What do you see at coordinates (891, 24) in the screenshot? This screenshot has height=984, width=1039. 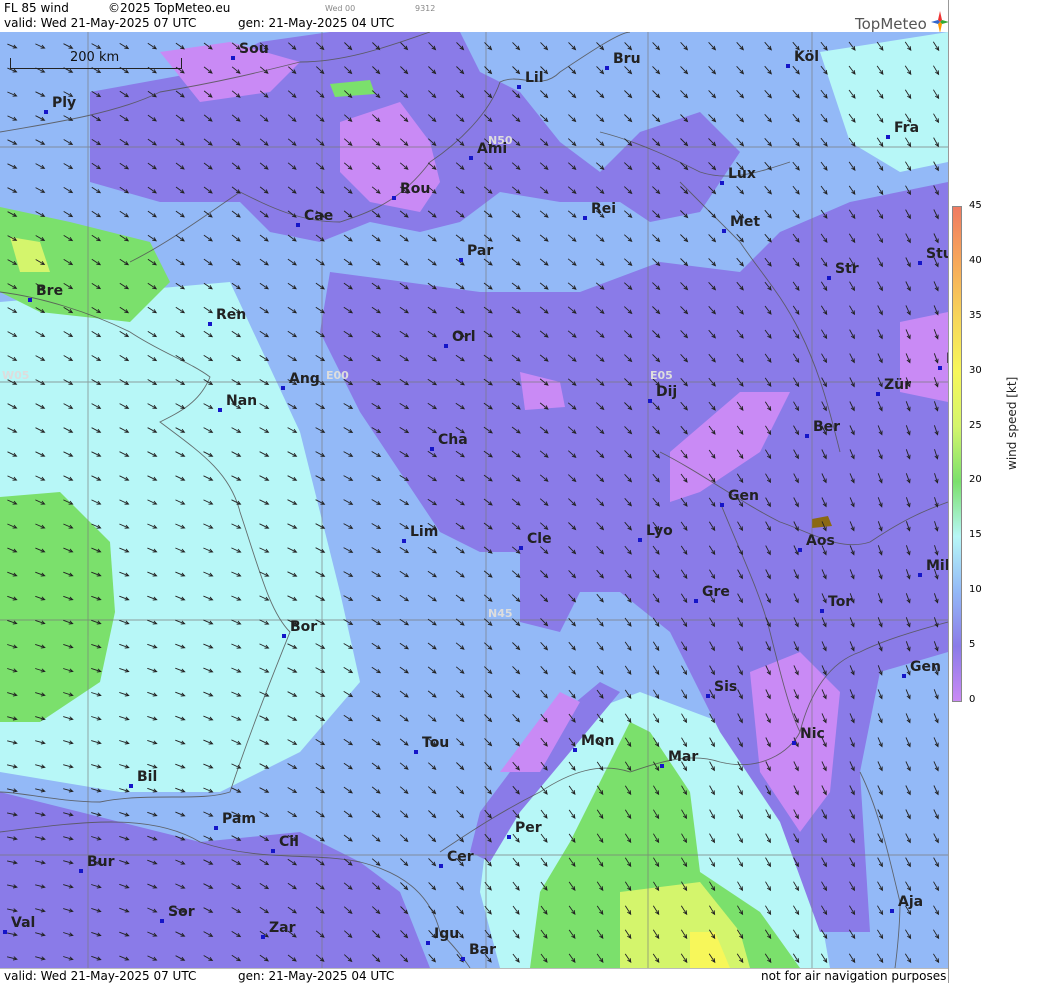 I see `logo-text: TopMeteo` at bounding box center [891, 24].